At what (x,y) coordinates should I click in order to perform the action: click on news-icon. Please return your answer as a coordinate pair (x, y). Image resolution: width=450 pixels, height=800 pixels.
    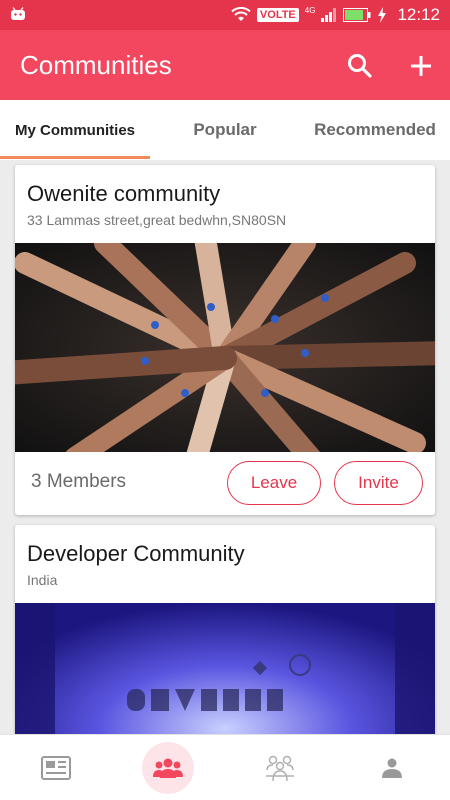
    Looking at the image, I should click on (56, 768).